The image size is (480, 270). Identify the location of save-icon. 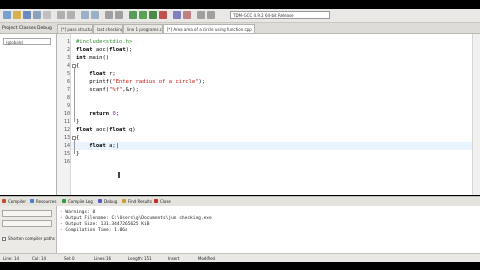
(27, 15).